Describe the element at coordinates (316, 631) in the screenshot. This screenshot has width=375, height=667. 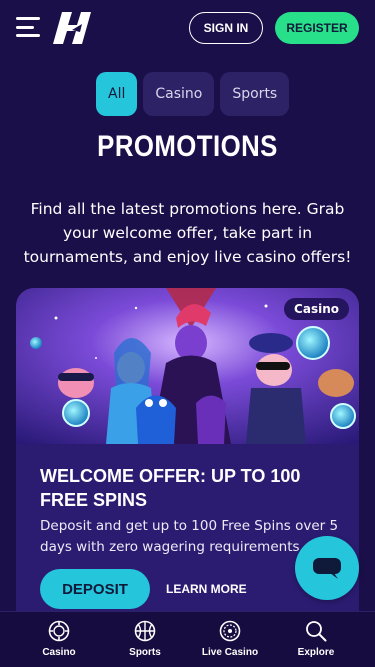
I see `search-icon` at that location.